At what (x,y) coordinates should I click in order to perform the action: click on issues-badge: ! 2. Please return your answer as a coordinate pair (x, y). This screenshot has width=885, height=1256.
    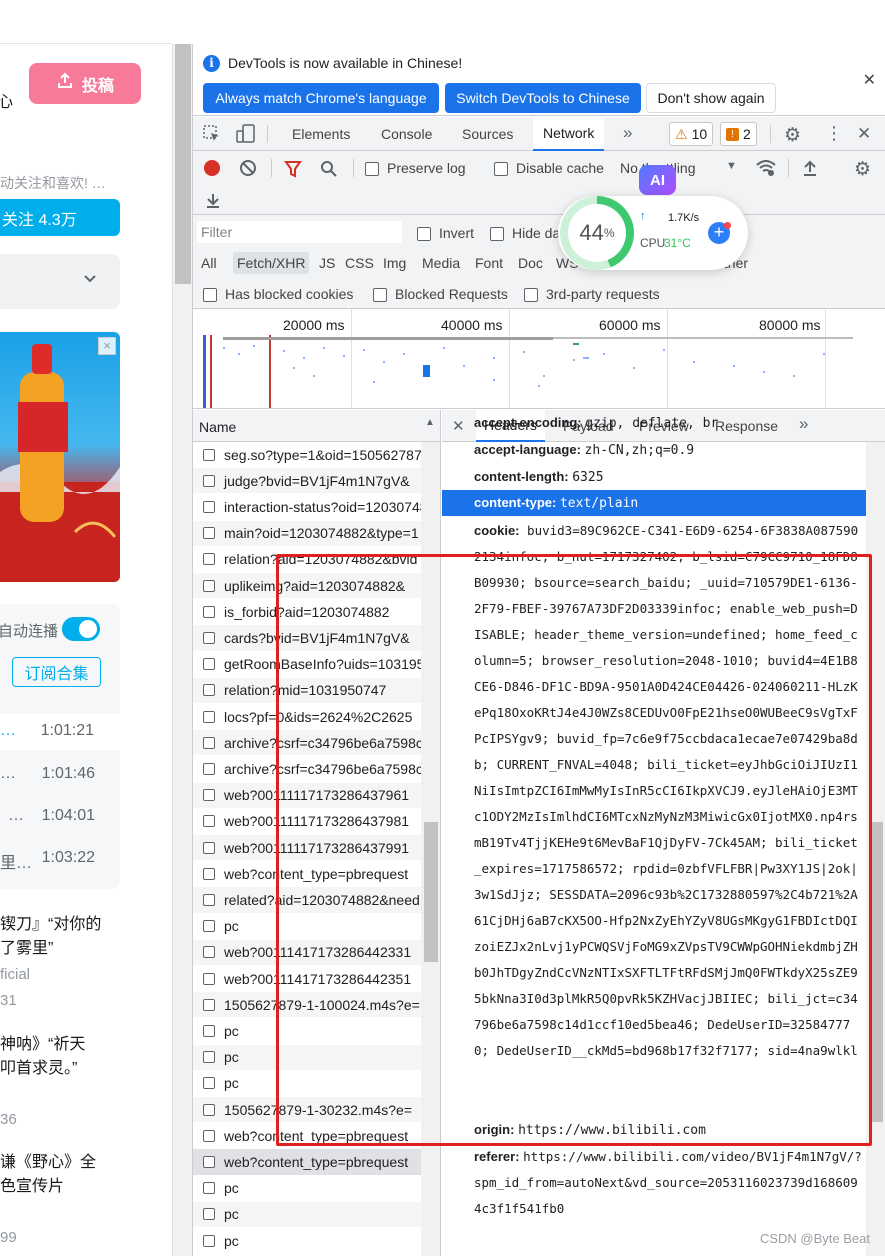
    Looking at the image, I should click on (738, 134).